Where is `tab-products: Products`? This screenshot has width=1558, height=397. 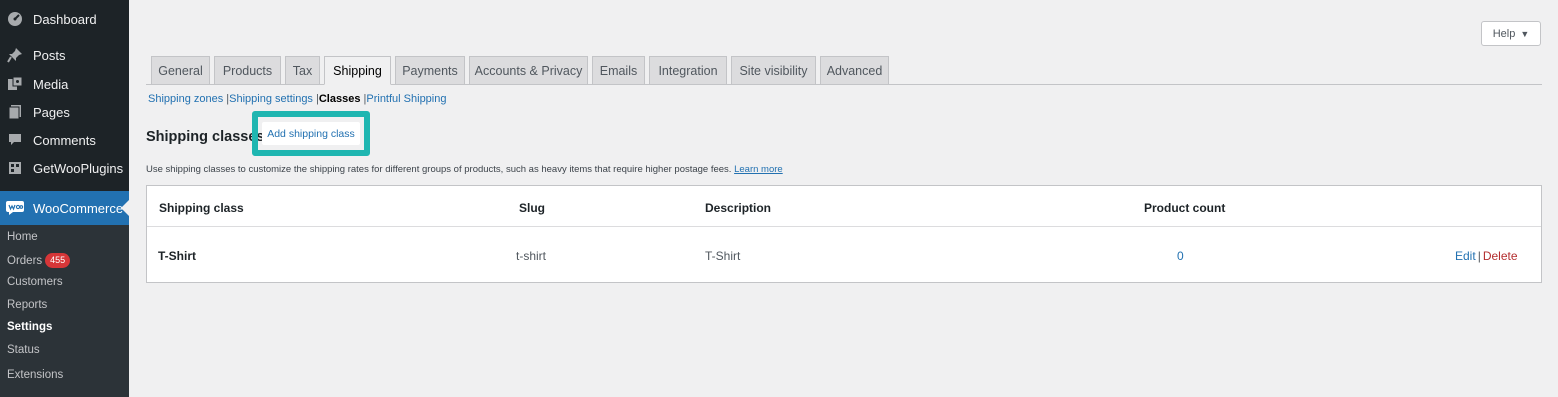
tab-products: Products is located at coordinates (247, 70).